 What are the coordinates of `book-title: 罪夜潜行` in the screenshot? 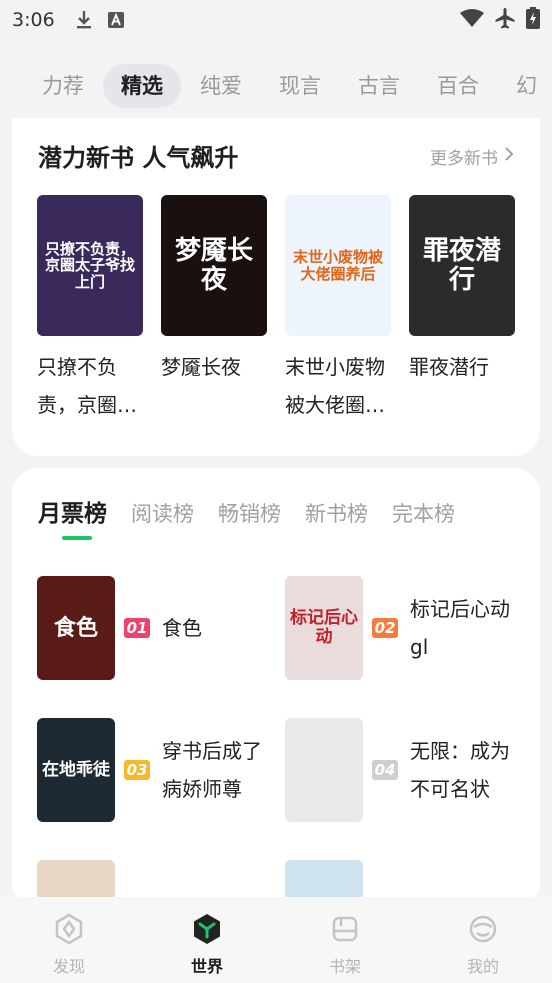 It's located at (462, 367).